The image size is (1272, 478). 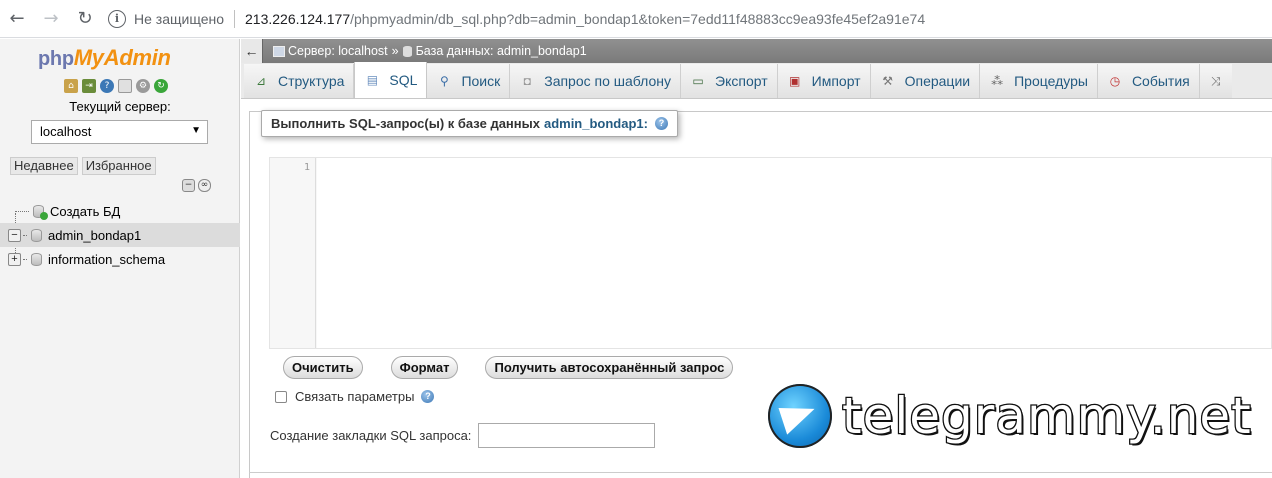 What do you see at coordinates (89, 86) in the screenshot?
I see `logout-icon: ⇥` at bounding box center [89, 86].